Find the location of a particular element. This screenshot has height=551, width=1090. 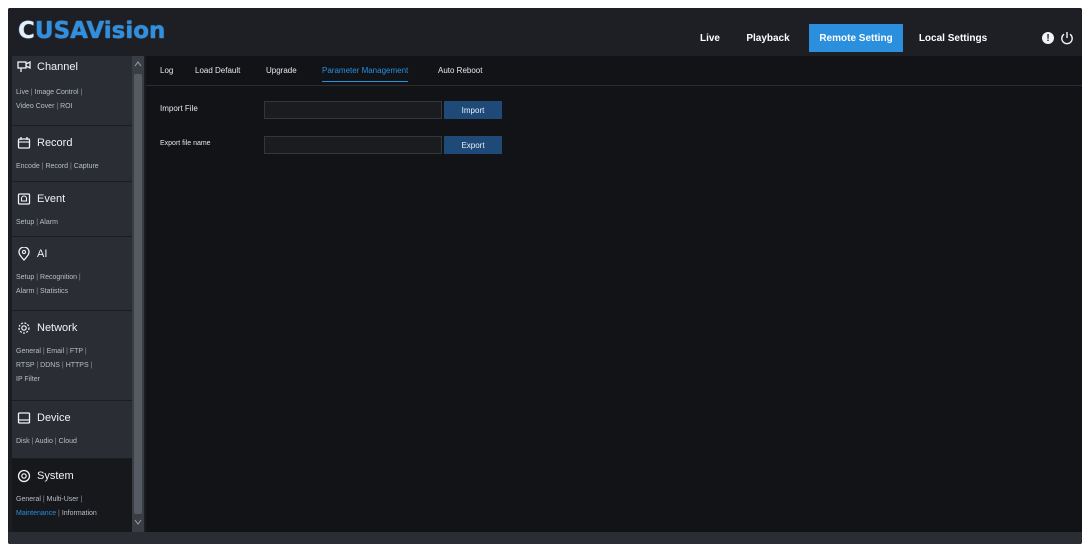

tab-upgrade: Upgrade is located at coordinates (281, 74).